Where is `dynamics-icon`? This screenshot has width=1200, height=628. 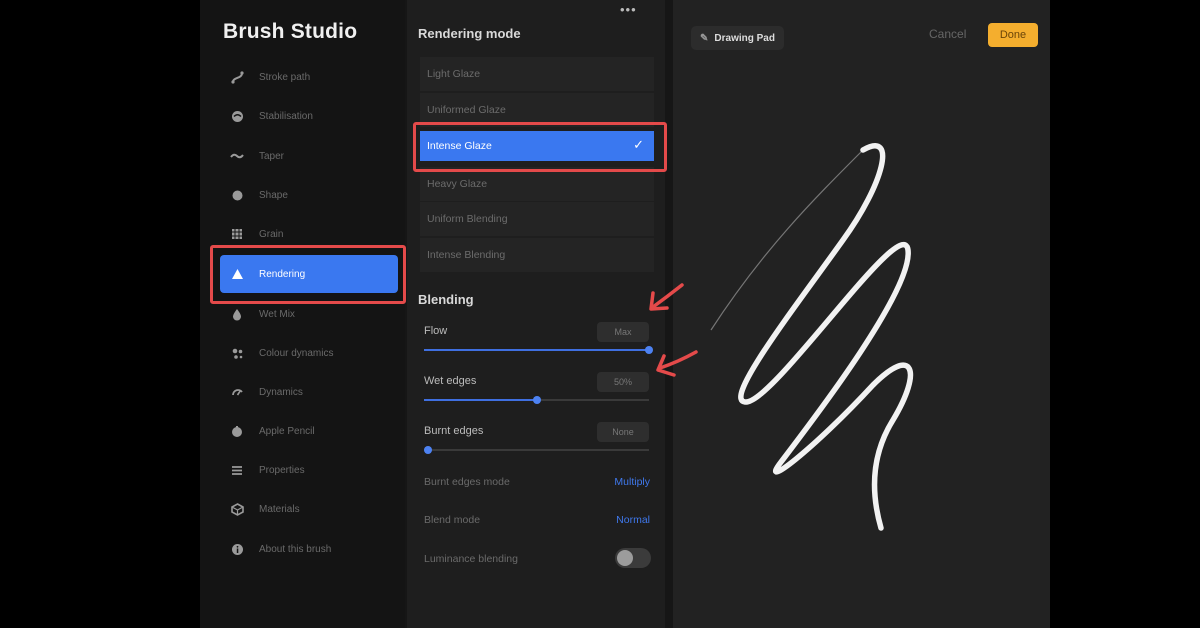
dynamics-icon is located at coordinates (237, 392).